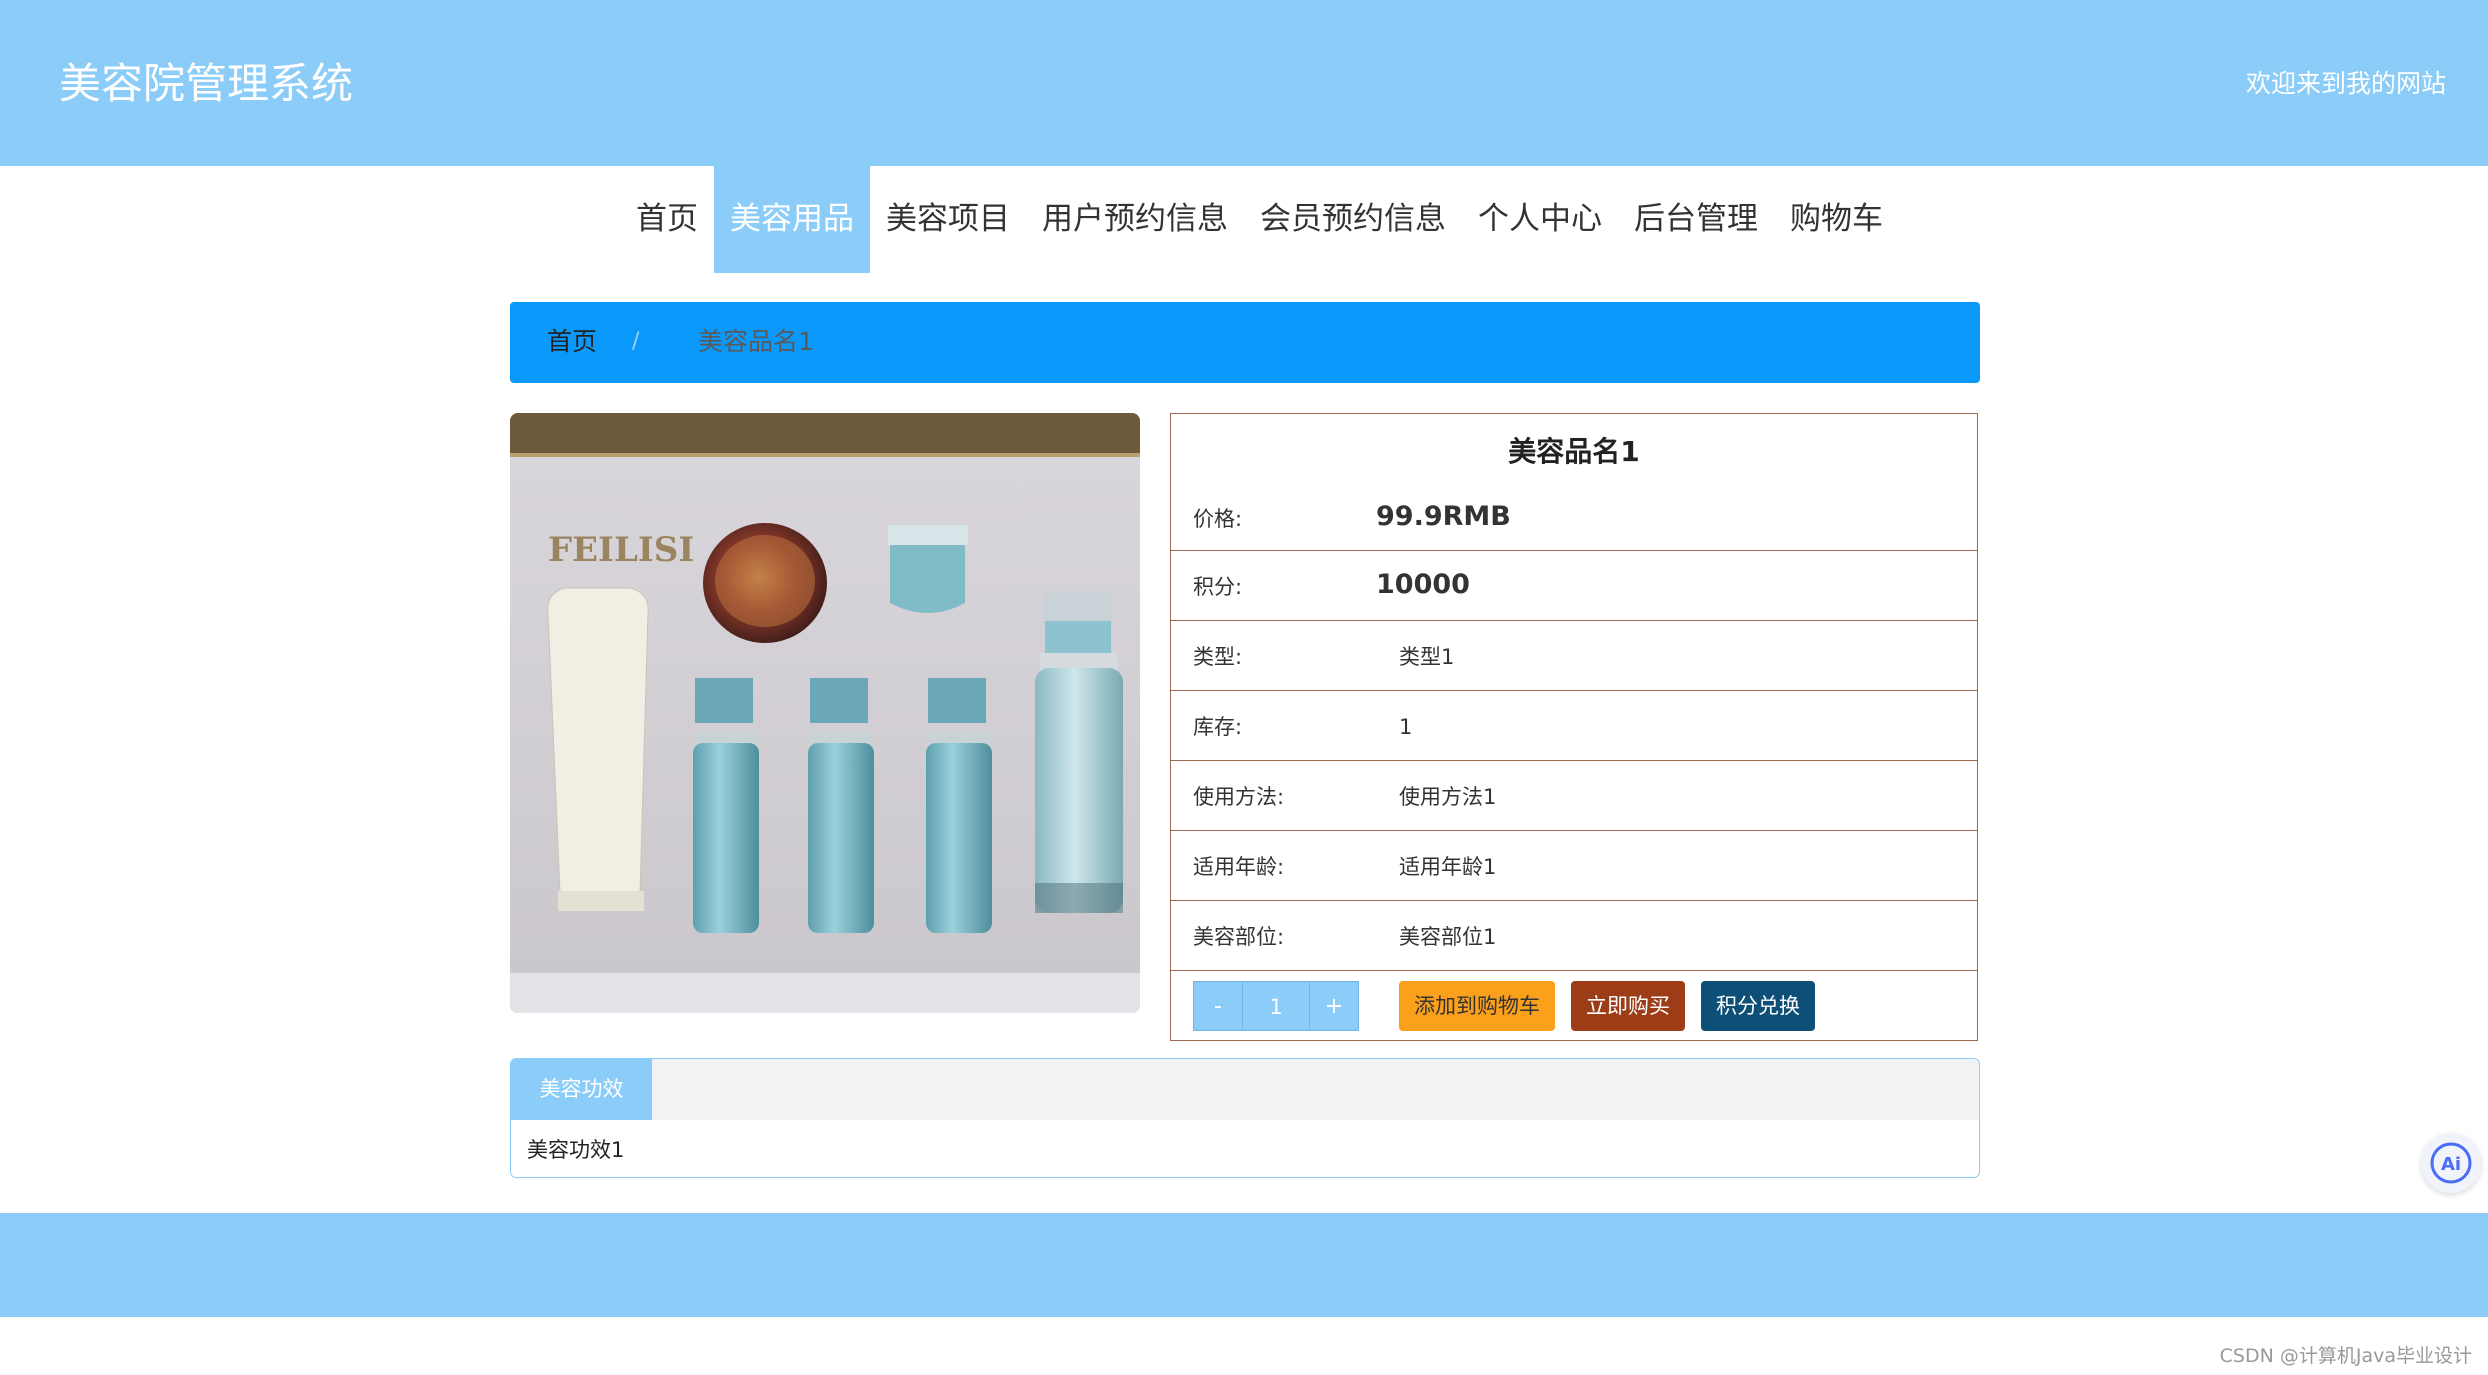 The image size is (2488, 1375). I want to click on part-value: 美容部位1, so click(1448, 937).